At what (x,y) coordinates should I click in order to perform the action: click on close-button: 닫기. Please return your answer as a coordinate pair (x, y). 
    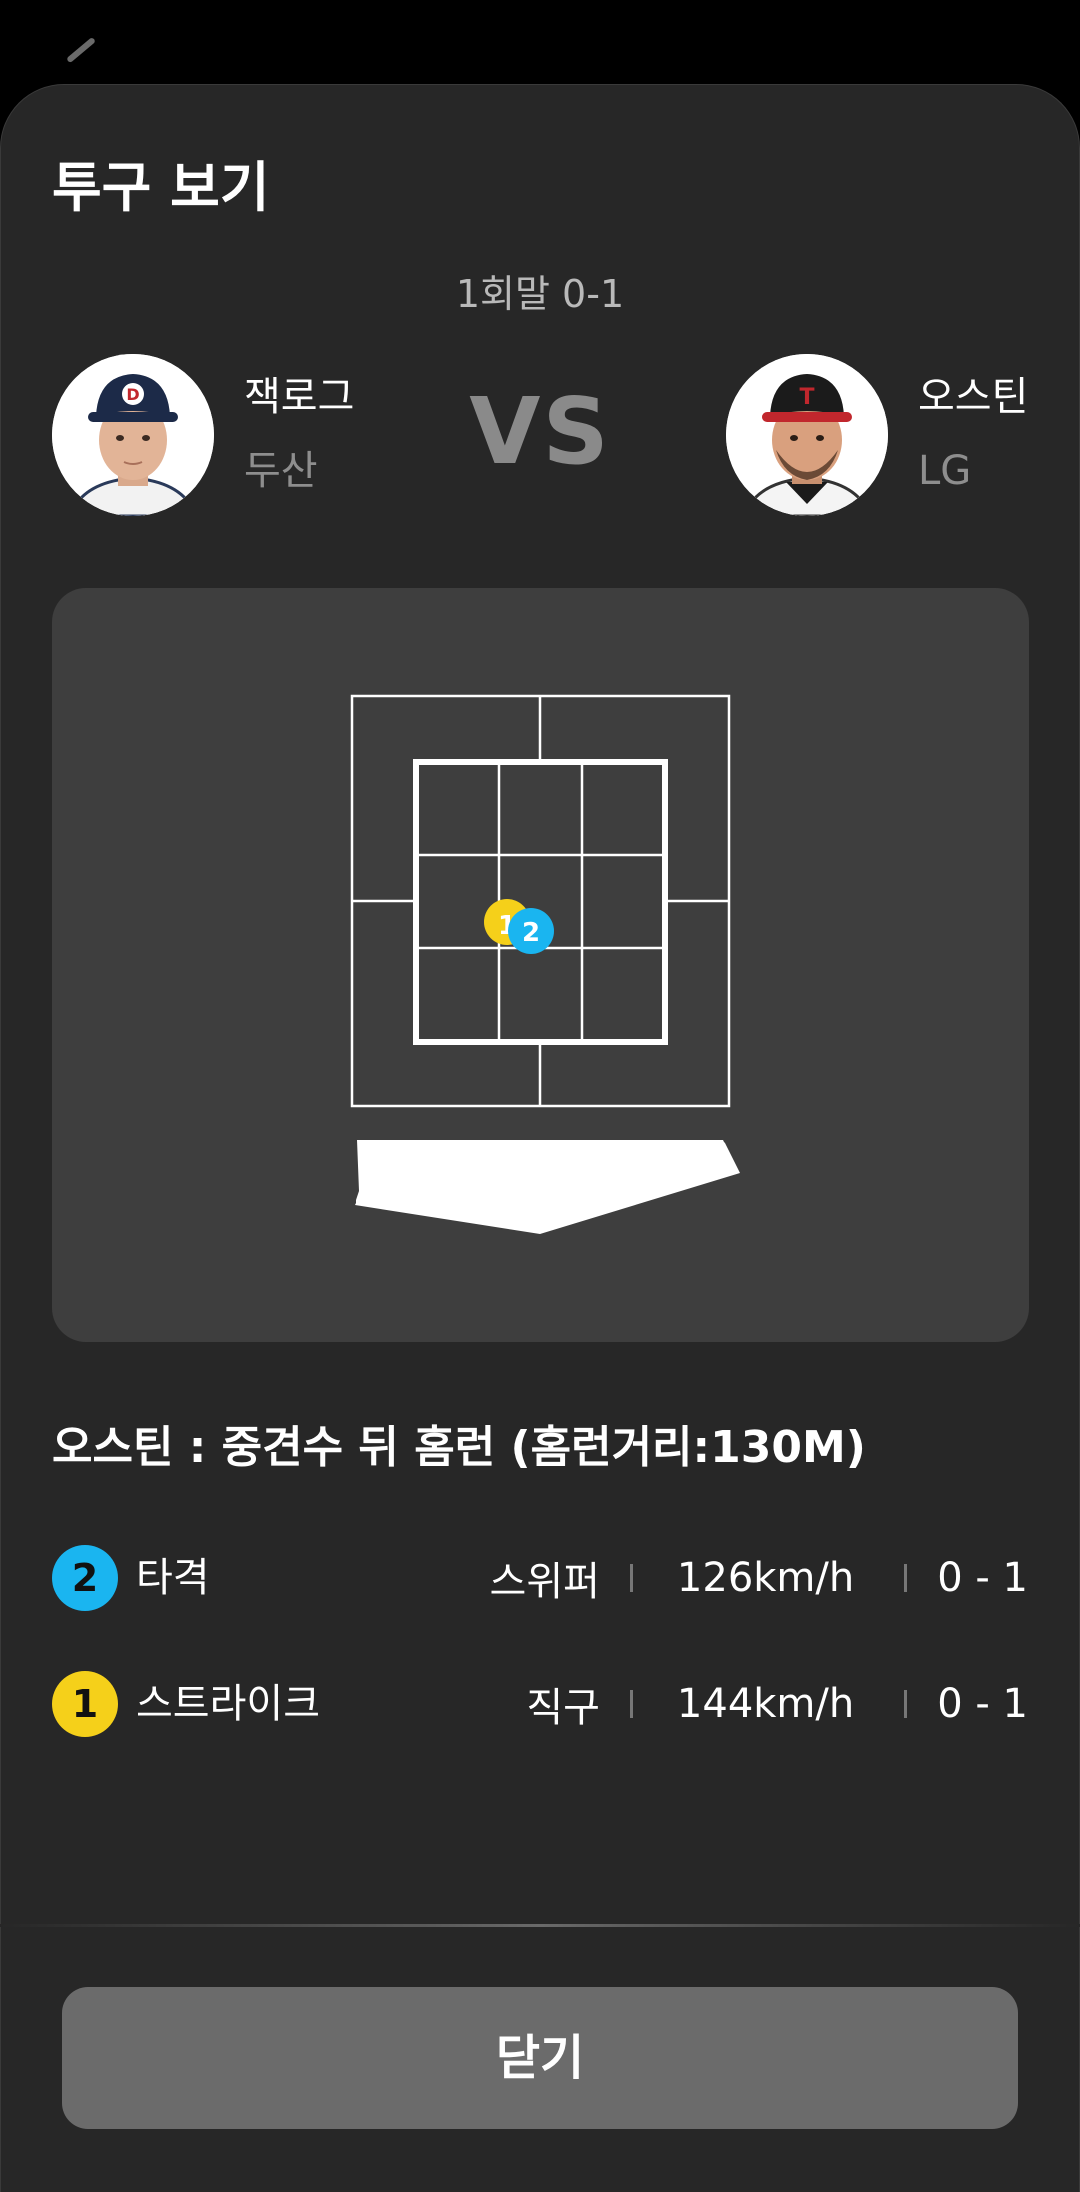
    Looking at the image, I should click on (540, 2058).